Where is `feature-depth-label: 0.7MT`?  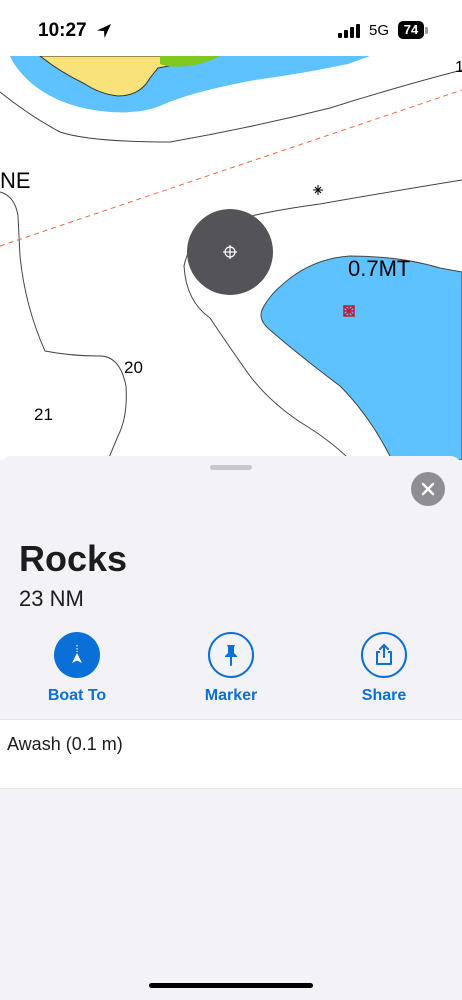
feature-depth-label: 0.7MT is located at coordinates (379, 268).